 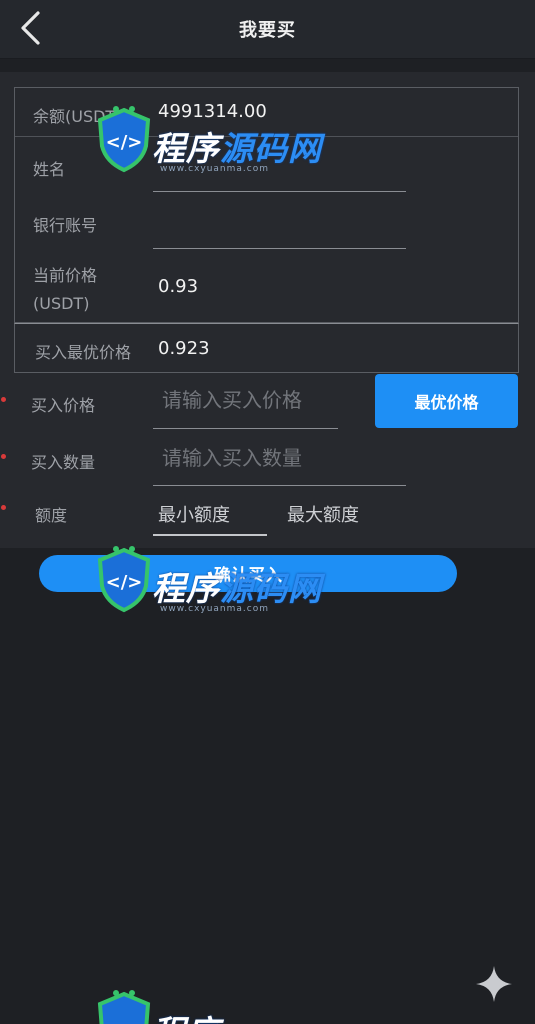 I want to click on best-buy-price-label: 买入最优价格, so click(x=83, y=352).